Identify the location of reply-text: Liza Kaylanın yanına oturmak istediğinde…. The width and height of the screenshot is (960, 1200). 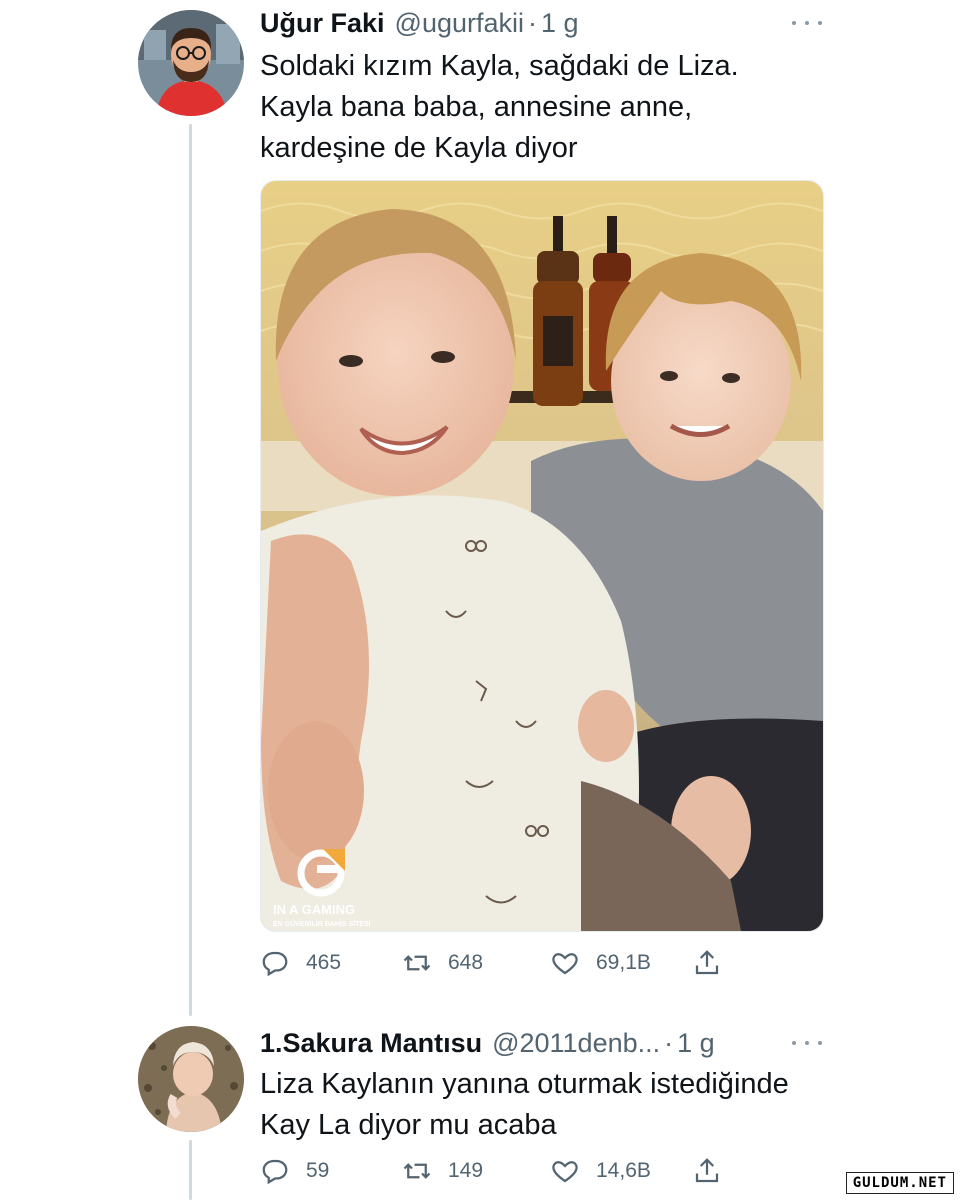
(524, 1105).